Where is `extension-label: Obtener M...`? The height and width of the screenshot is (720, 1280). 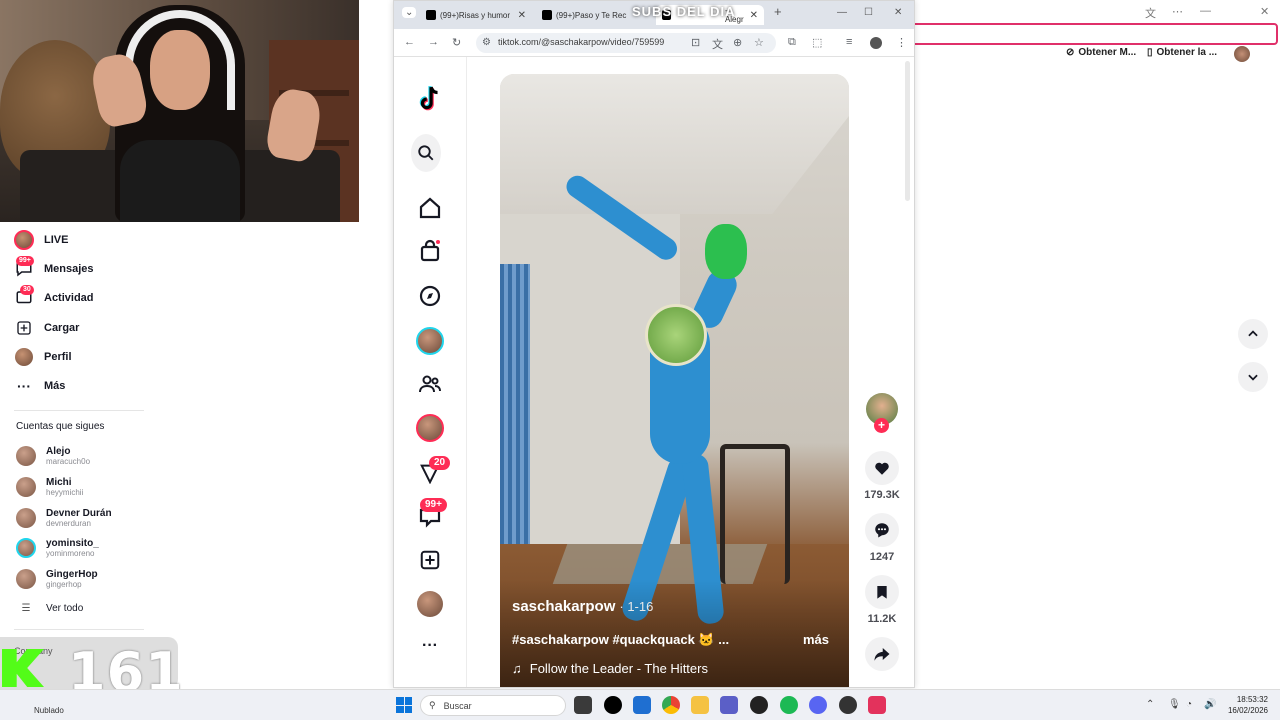 extension-label: Obtener M... is located at coordinates (1107, 52).